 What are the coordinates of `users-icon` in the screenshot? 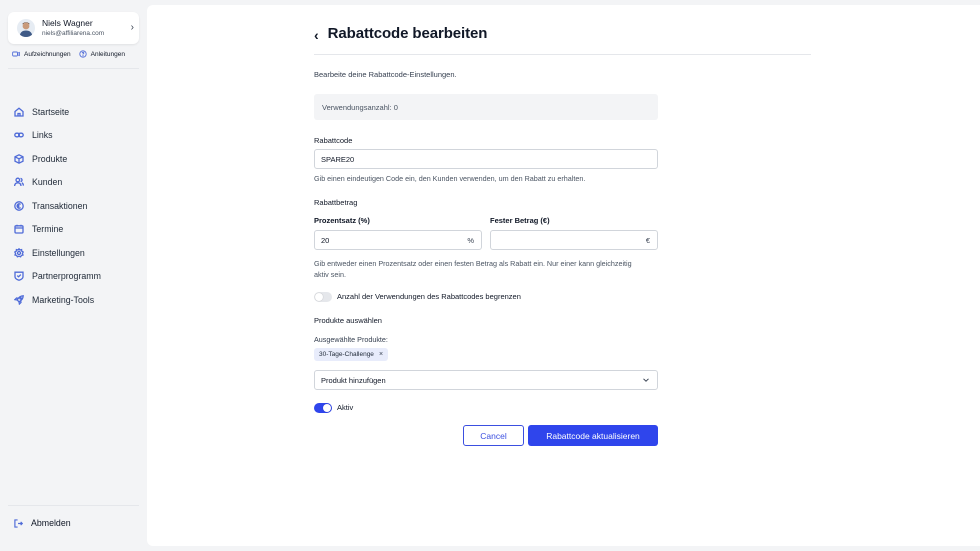 It's located at (19, 182).